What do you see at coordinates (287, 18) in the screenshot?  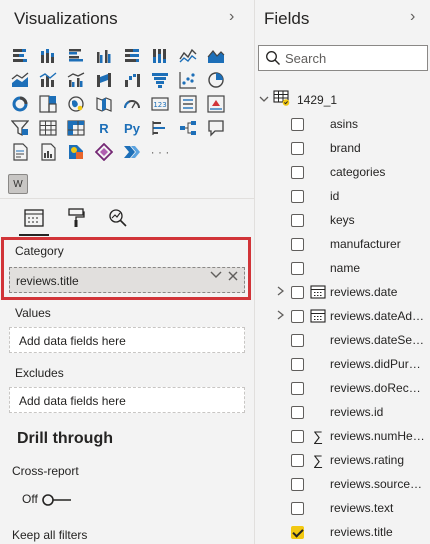 I see `fields-title: Fields` at bounding box center [287, 18].